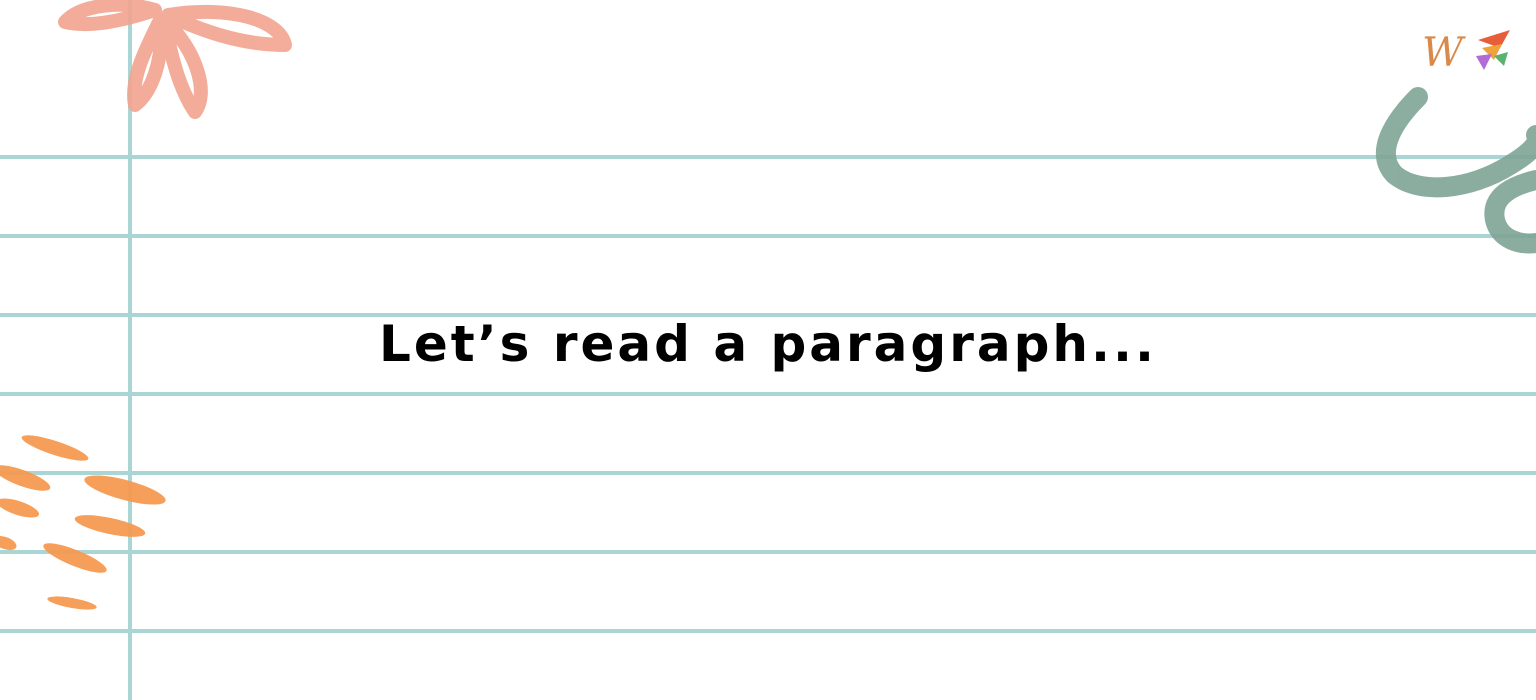 The width and height of the screenshot is (1536, 700). I want to click on flower-doodle-icon, so click(175, 59).